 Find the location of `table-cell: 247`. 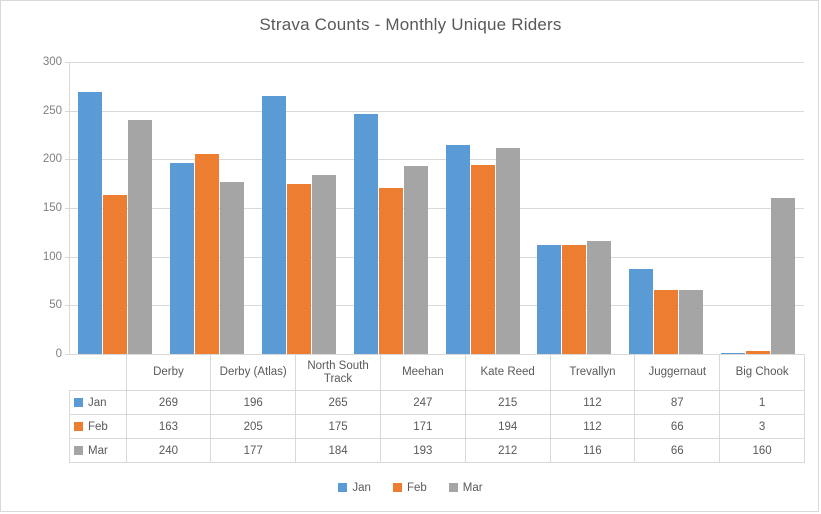

table-cell: 247 is located at coordinates (422, 402).